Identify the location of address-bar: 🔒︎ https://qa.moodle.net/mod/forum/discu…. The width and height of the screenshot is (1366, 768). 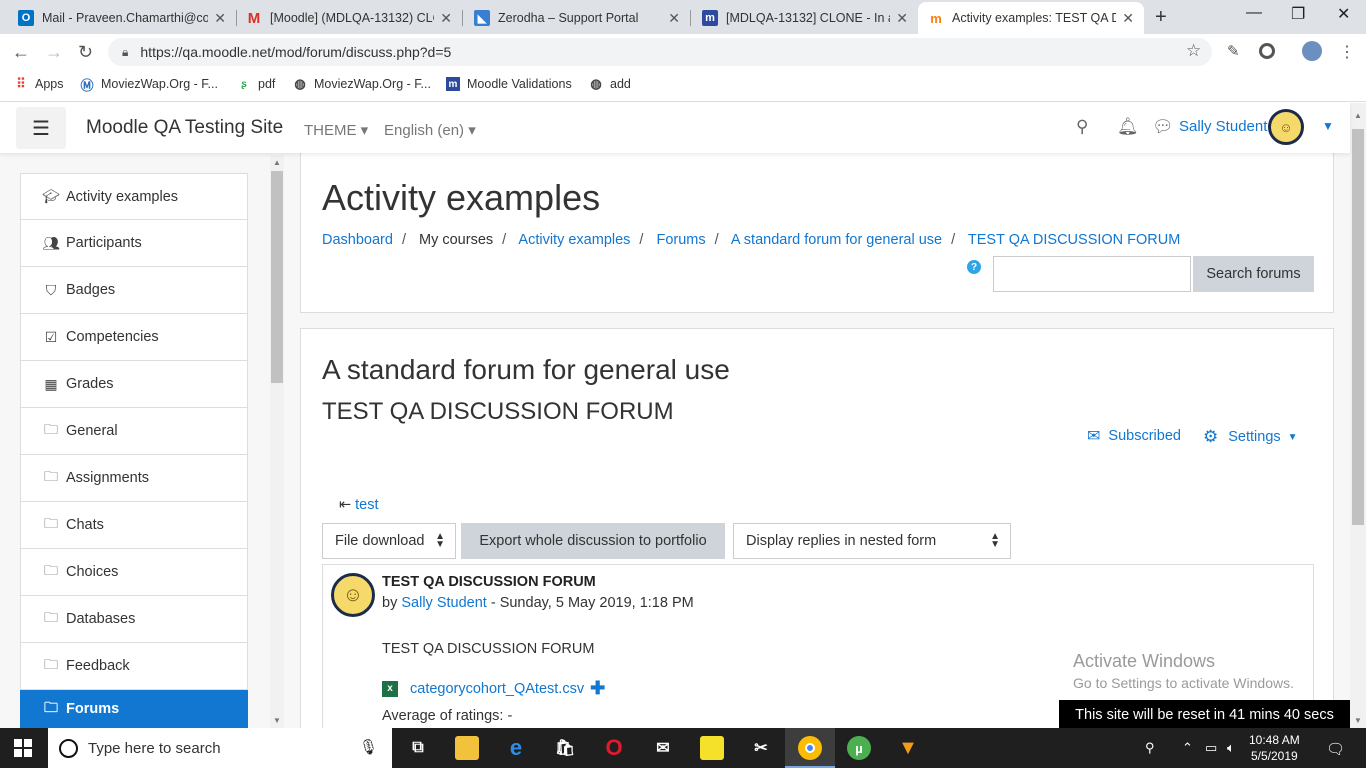
(660, 52).